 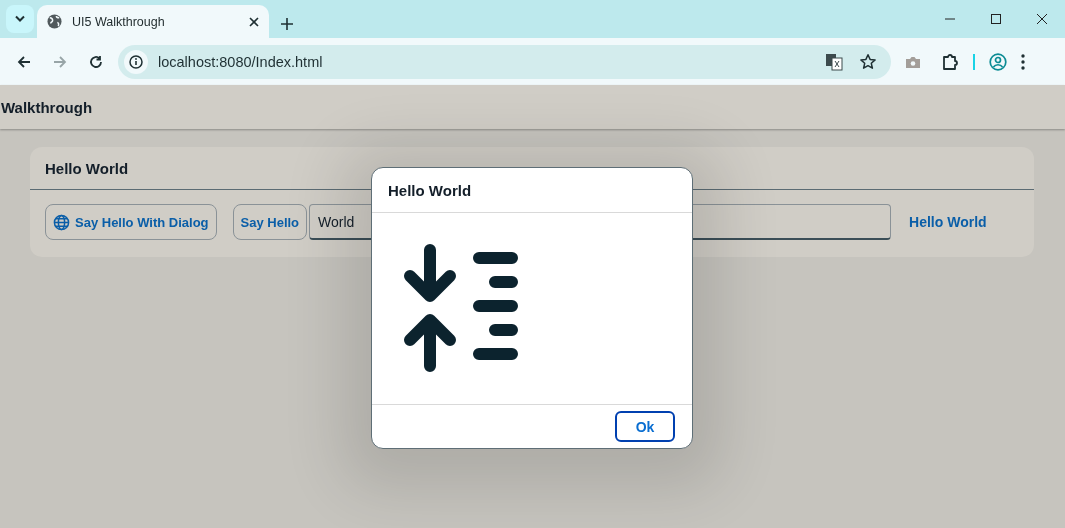 I want to click on close-icon, so click(x=254, y=21).